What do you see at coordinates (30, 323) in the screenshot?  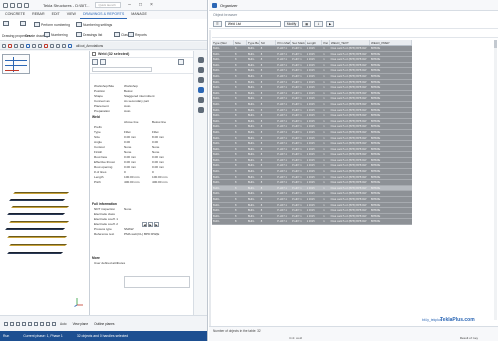 I see `snap-intersect-icon` at bounding box center [30, 323].